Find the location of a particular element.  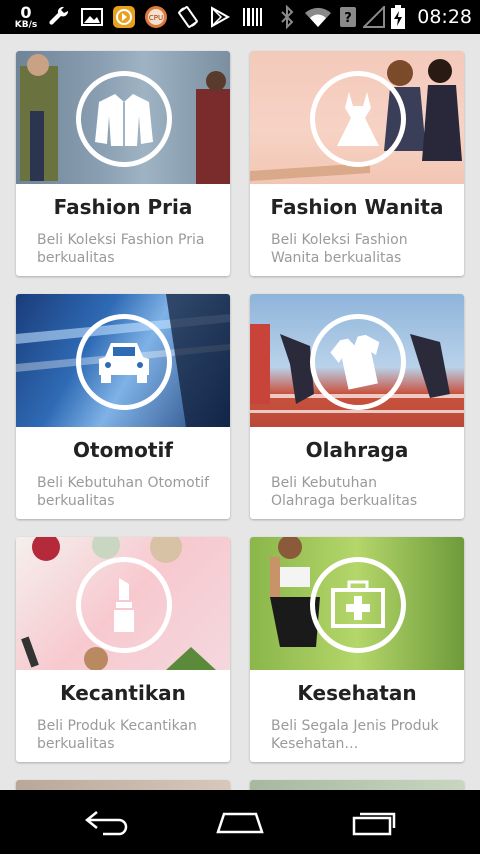

dress-icon is located at coordinates (358, 119).